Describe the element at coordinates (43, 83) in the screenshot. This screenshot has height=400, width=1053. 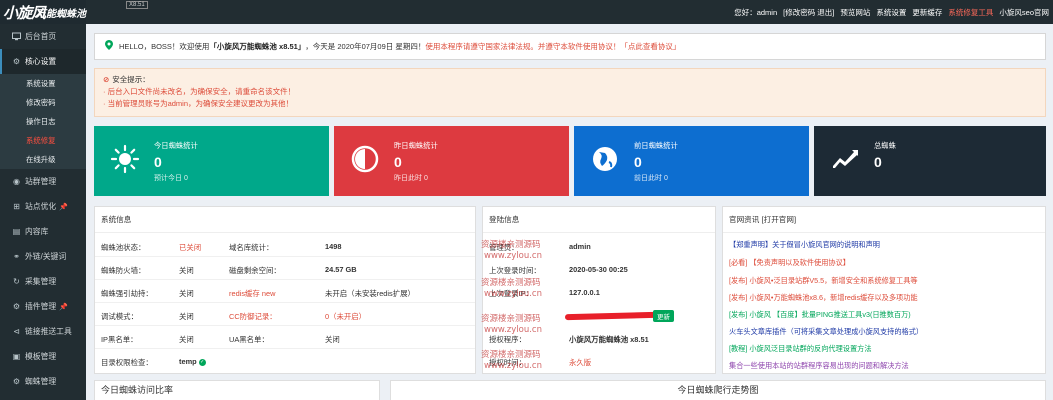
I see `submenu-system-settings: 系统设置` at that location.